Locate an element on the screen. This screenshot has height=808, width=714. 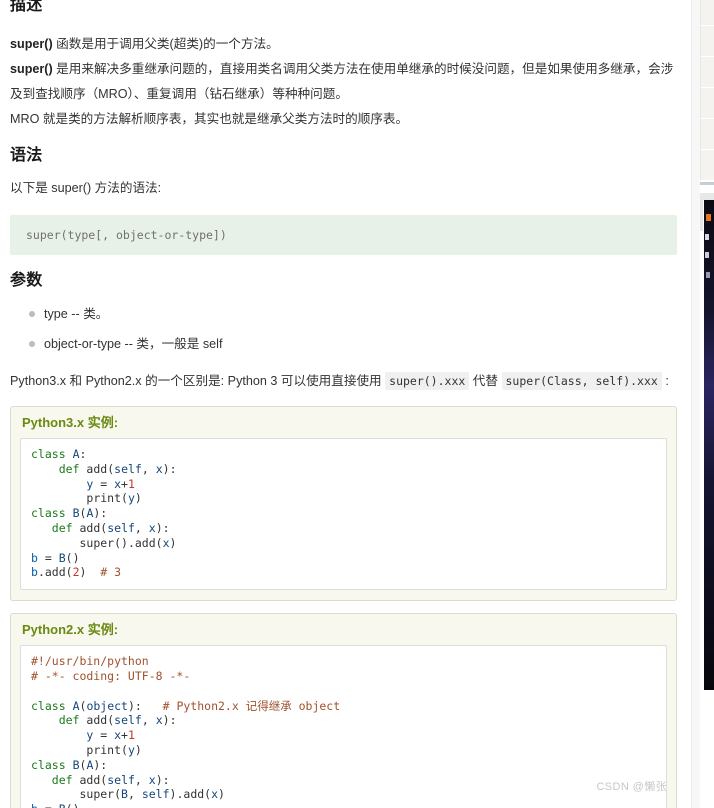
description-paragraph-3: MRO 就是类的方法解析顺序表，其实也就是继承父类方法时的顺序表。 is located at coordinates (209, 119).